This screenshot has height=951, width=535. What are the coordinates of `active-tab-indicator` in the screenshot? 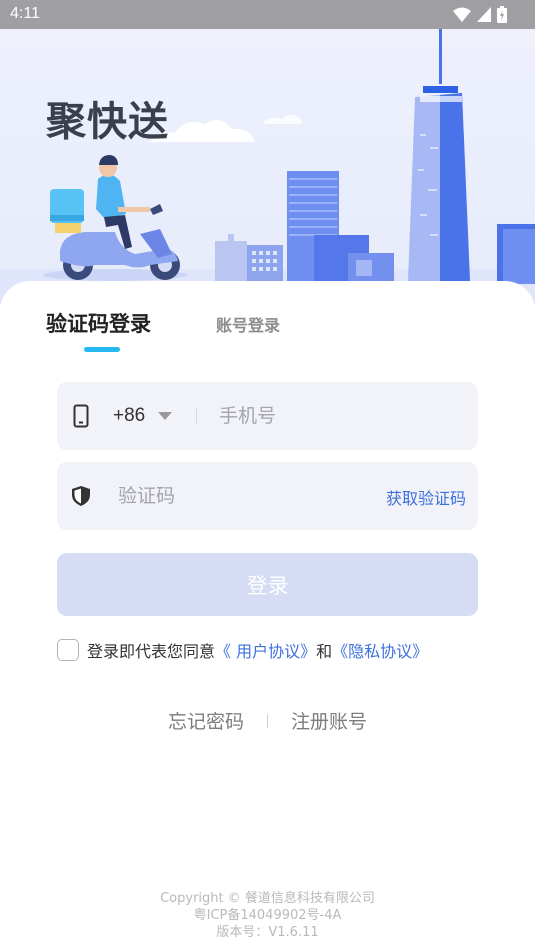 It's located at (102, 349).